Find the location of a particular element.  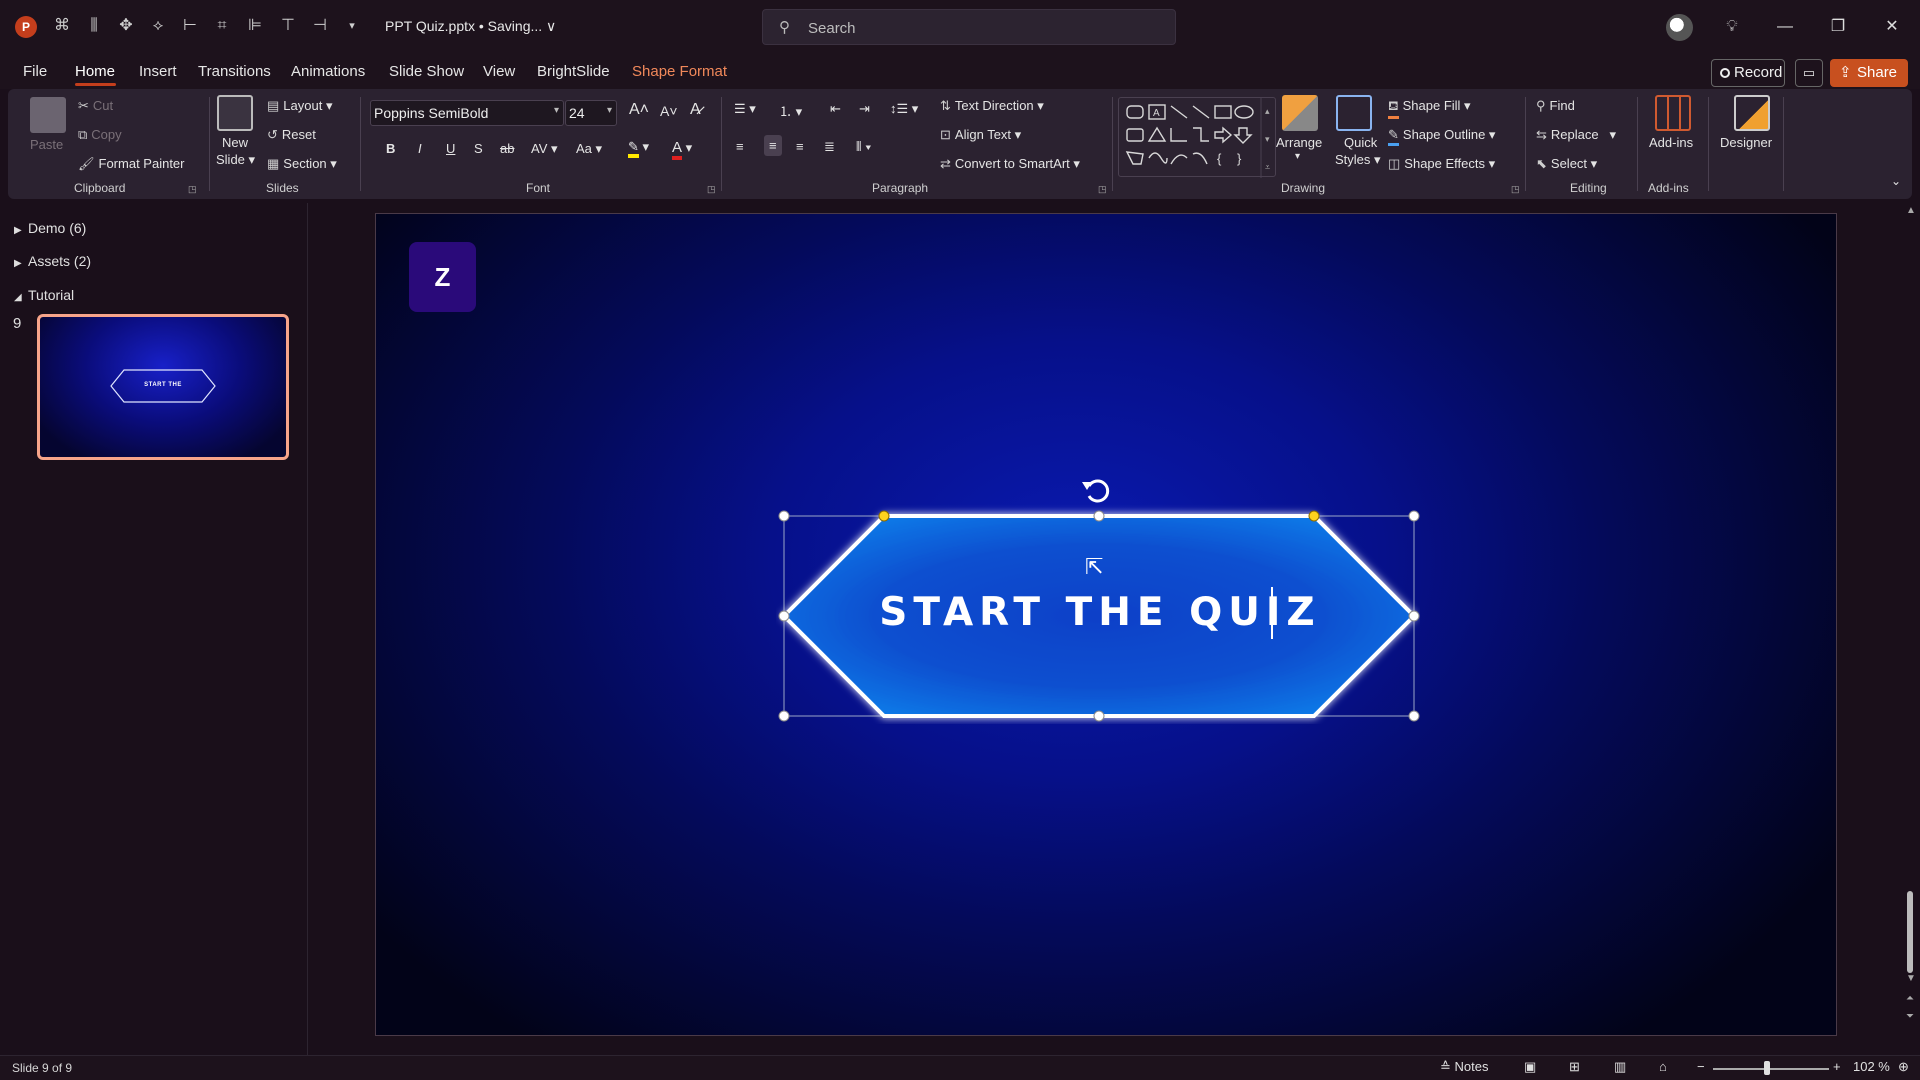

arrange-chevron-icon: ▾ is located at coordinates (1297, 156).